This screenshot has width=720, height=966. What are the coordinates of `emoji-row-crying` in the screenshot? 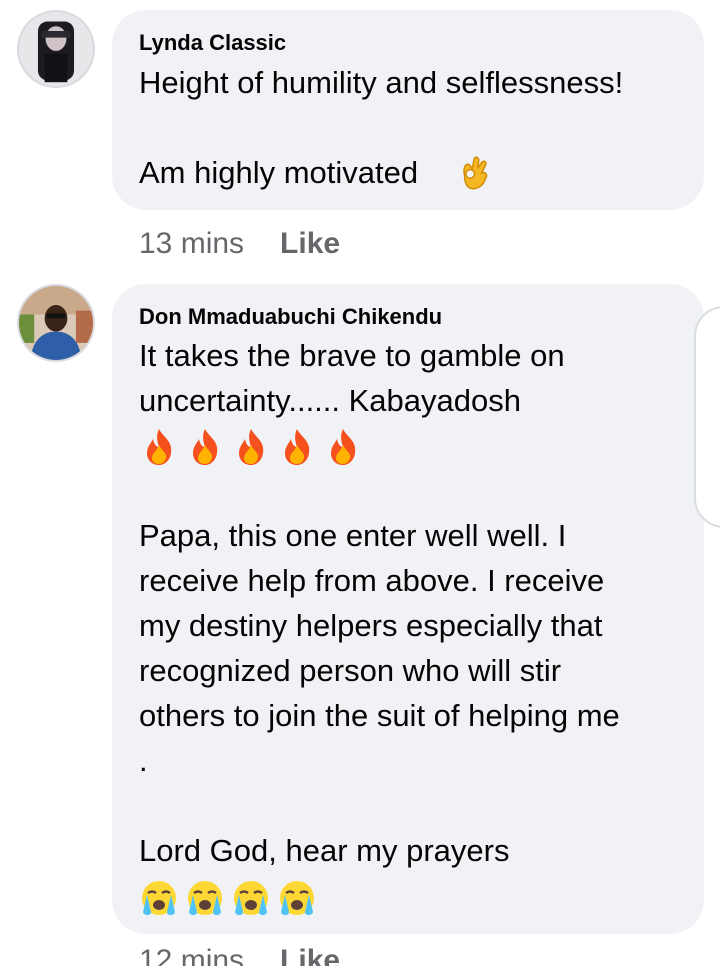 It's located at (228, 898).